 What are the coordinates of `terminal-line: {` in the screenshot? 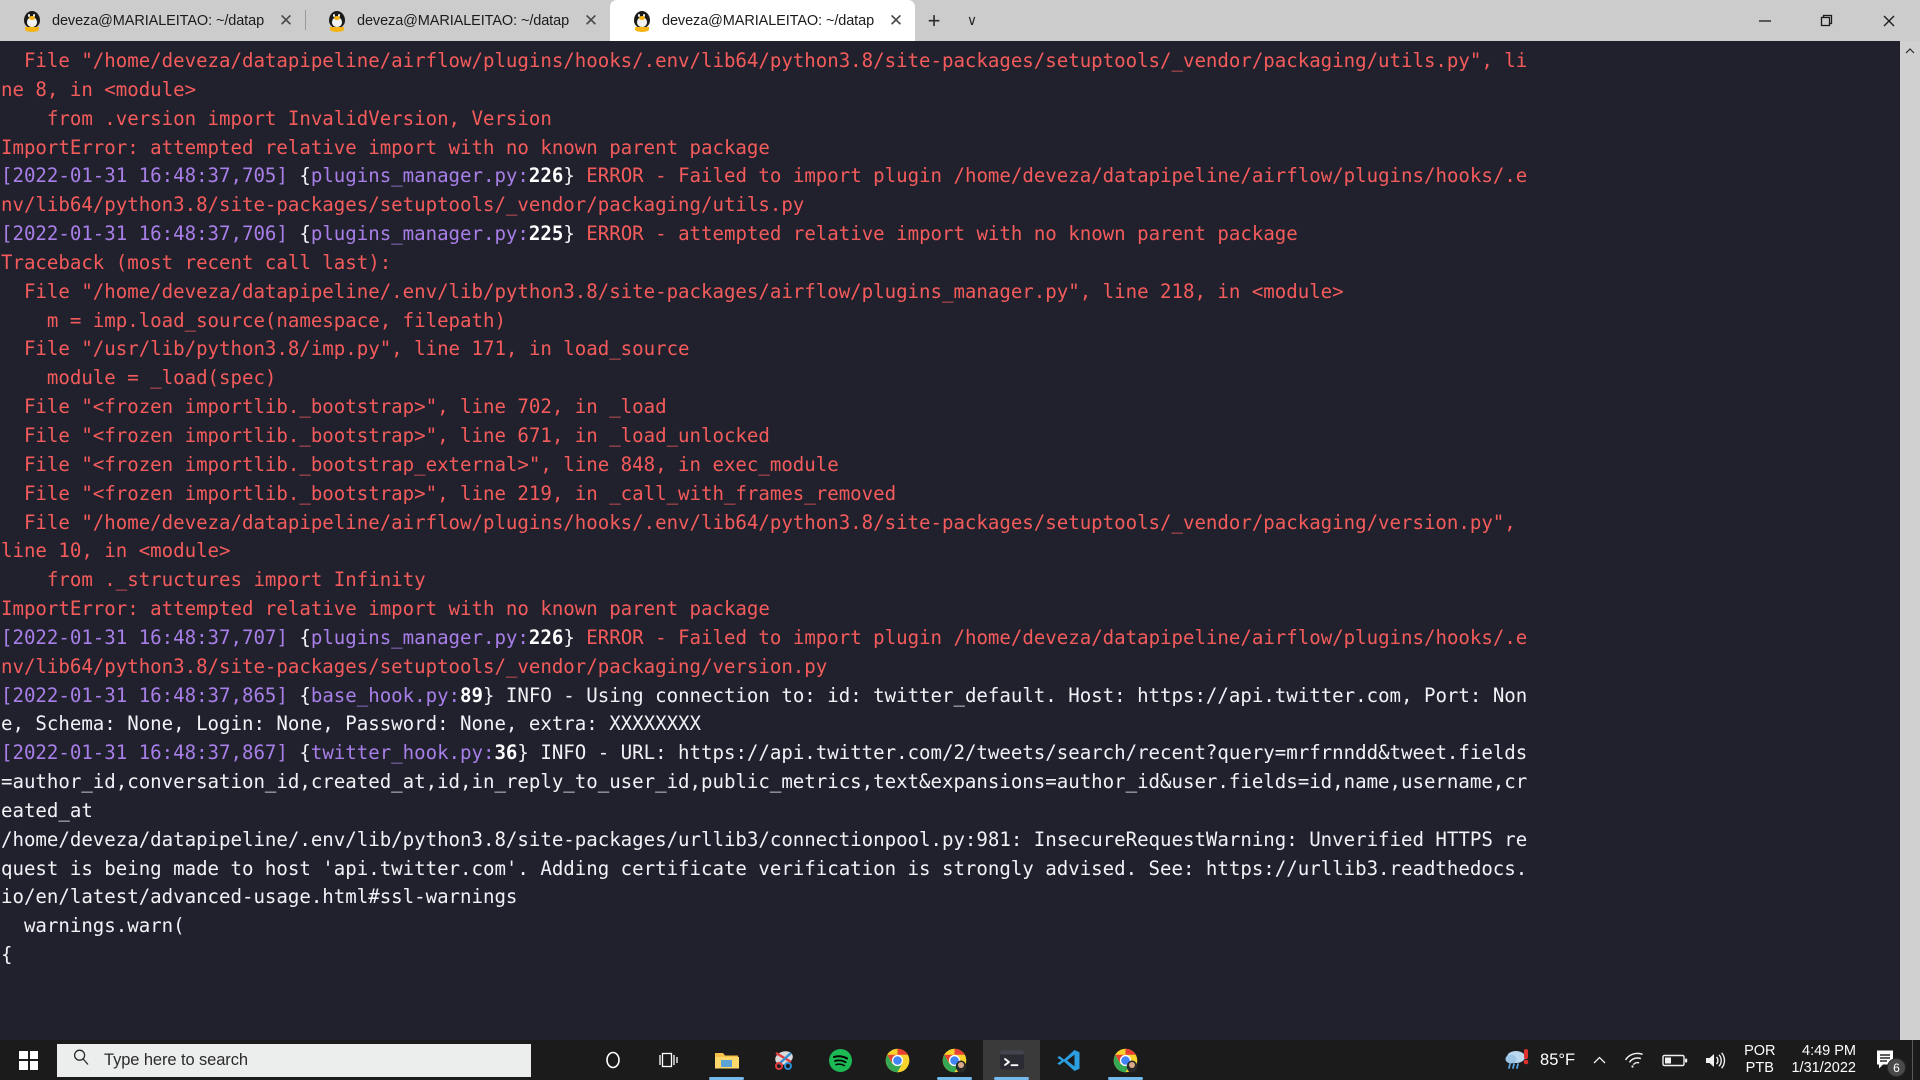 It's located at (950, 955).